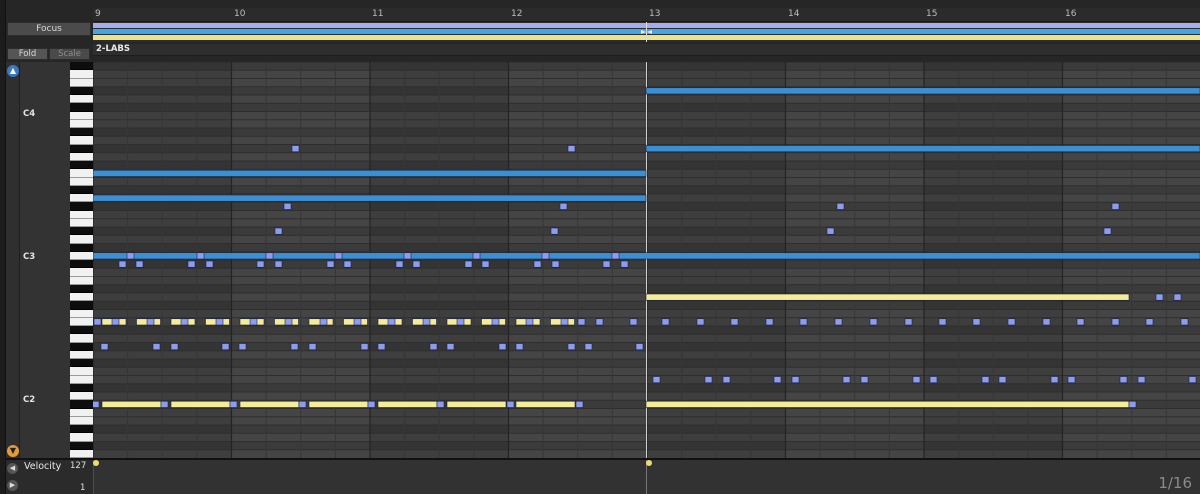 This screenshot has height=494, width=1200. I want to click on grid-quantization: 1/16, so click(1175, 483).